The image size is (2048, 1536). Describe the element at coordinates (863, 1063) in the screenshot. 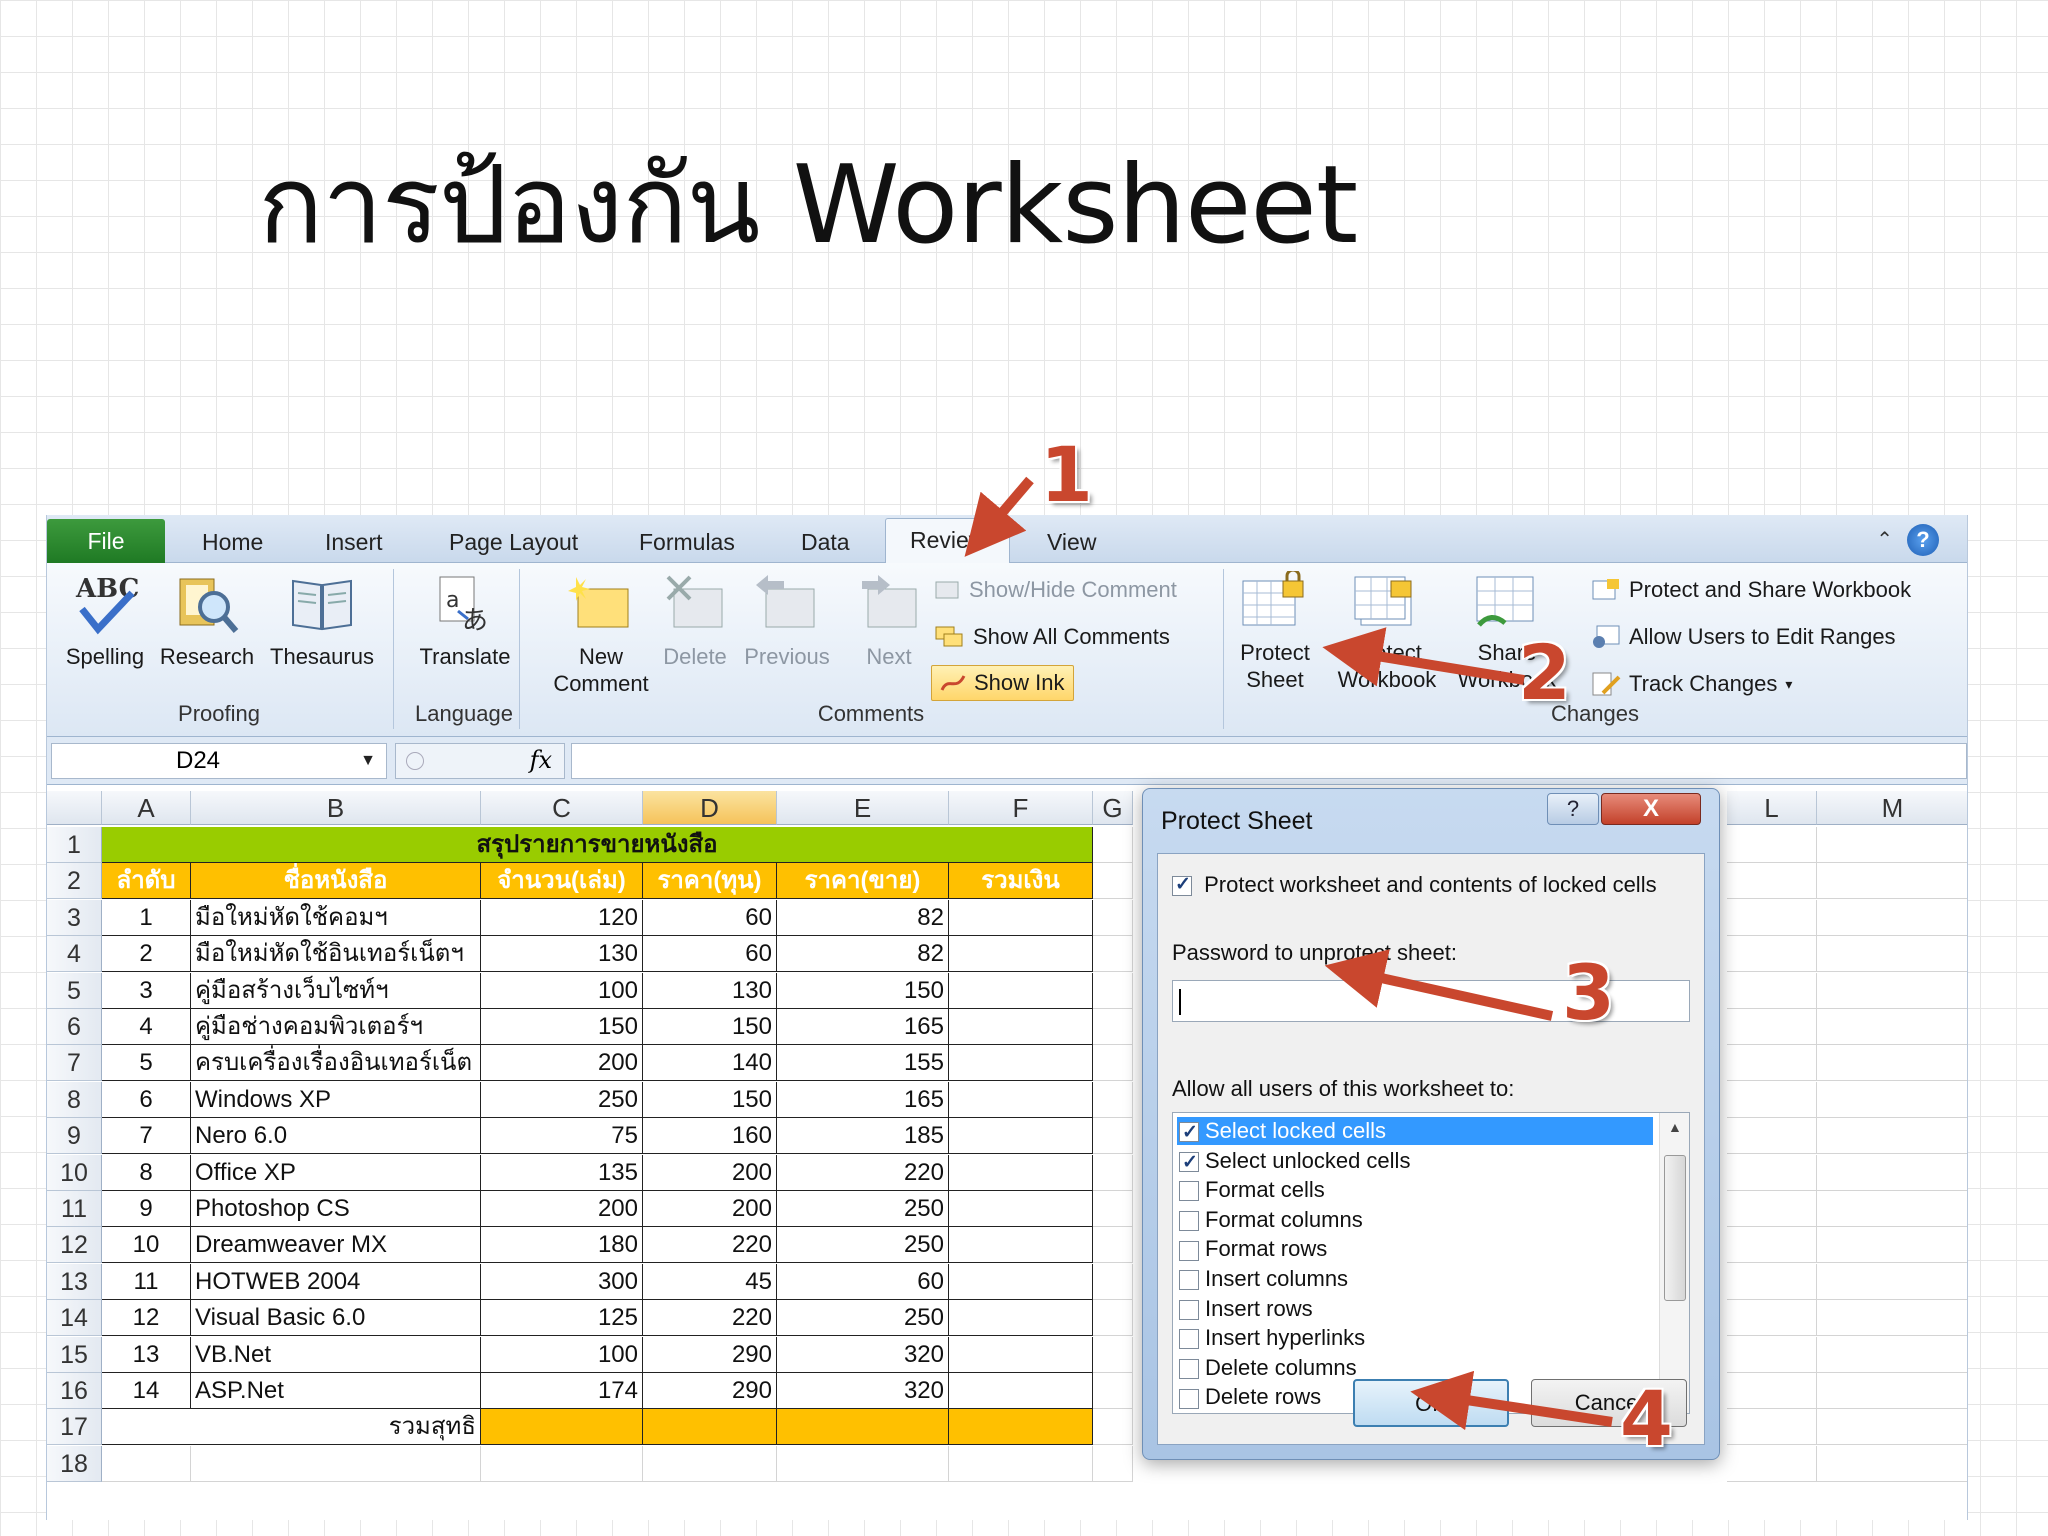

I see `table-cell: 155` at that location.